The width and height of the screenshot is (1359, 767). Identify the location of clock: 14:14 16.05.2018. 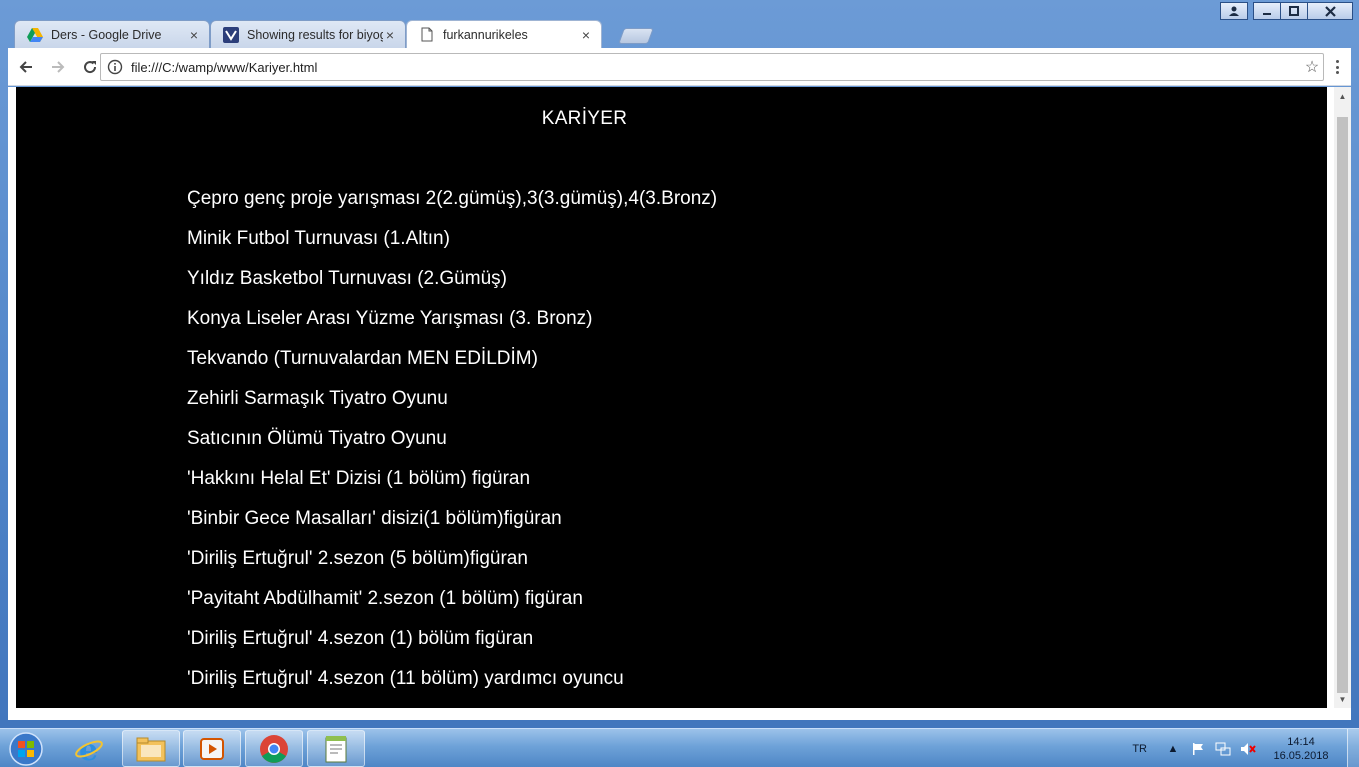
(1301, 749).